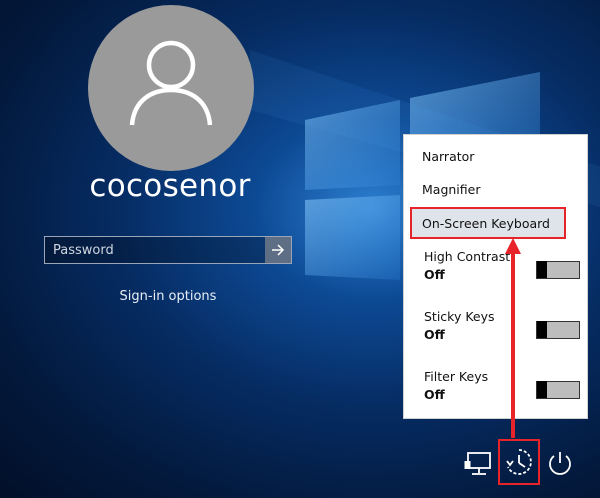 This screenshot has height=498, width=600. I want to click on toggle-high-contrast: High Contrast Off, so click(502, 274).